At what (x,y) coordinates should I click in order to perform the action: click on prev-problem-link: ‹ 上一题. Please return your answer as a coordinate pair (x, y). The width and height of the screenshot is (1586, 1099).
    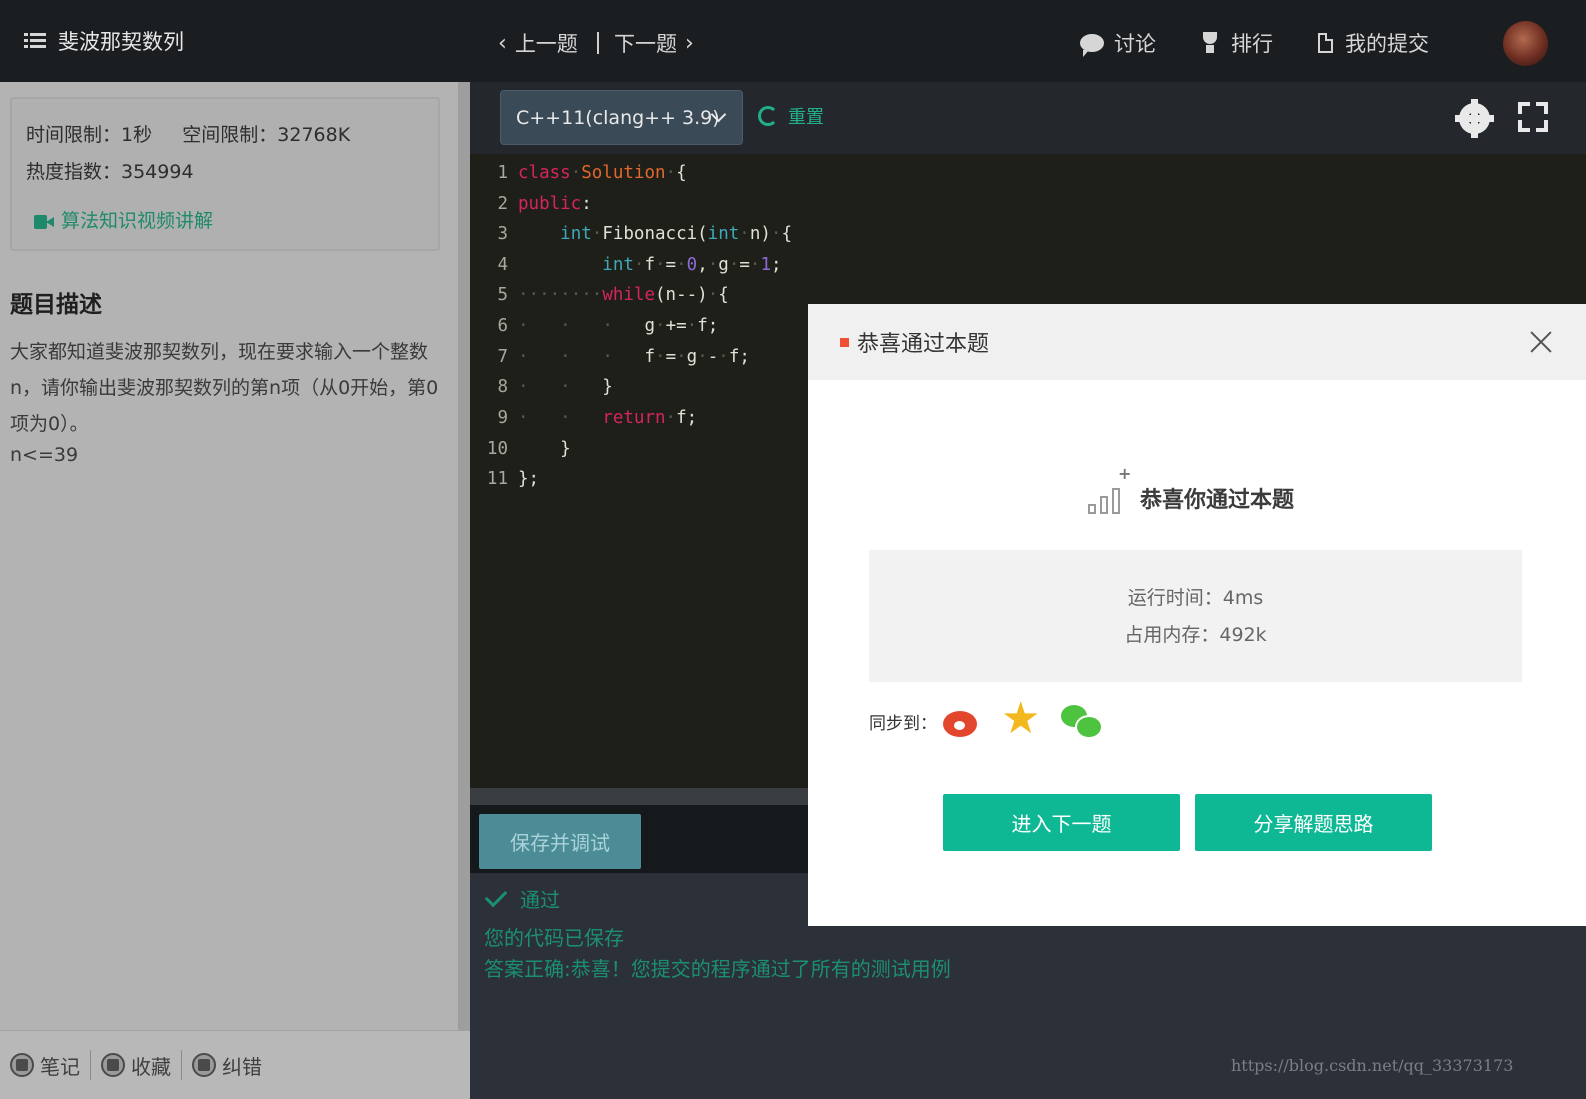
    Looking at the image, I should click on (538, 43).